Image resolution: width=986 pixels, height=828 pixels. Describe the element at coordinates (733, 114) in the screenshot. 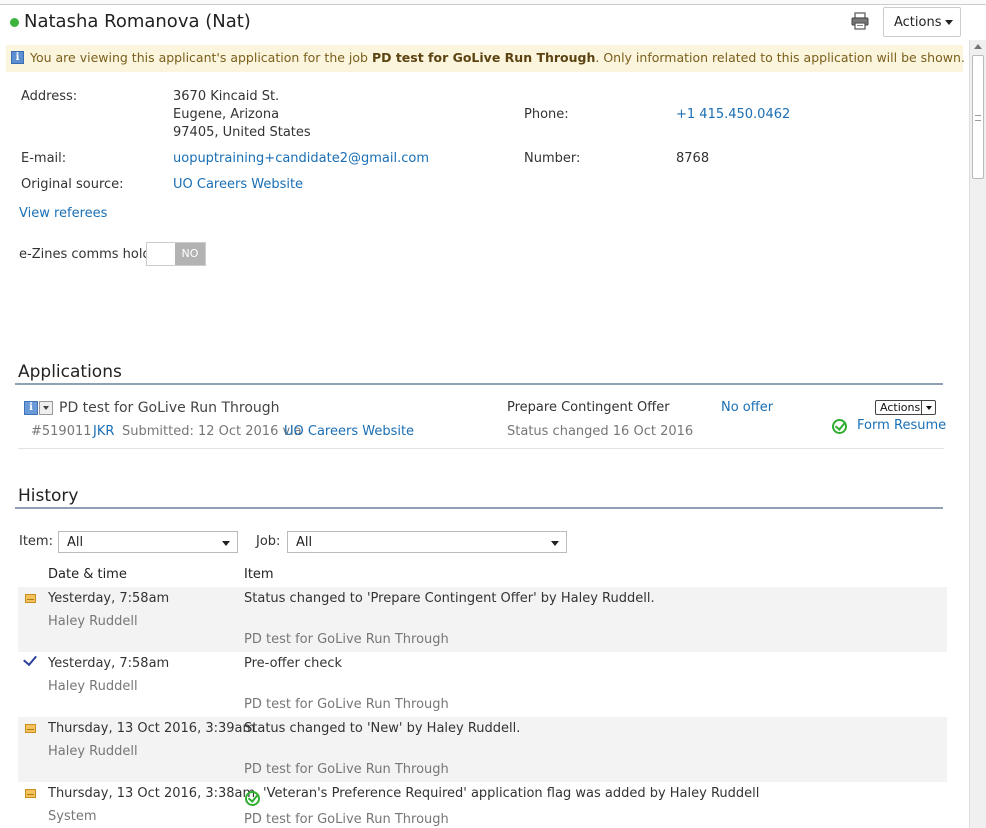

I see `phone-link: +1 415.450.0462` at that location.